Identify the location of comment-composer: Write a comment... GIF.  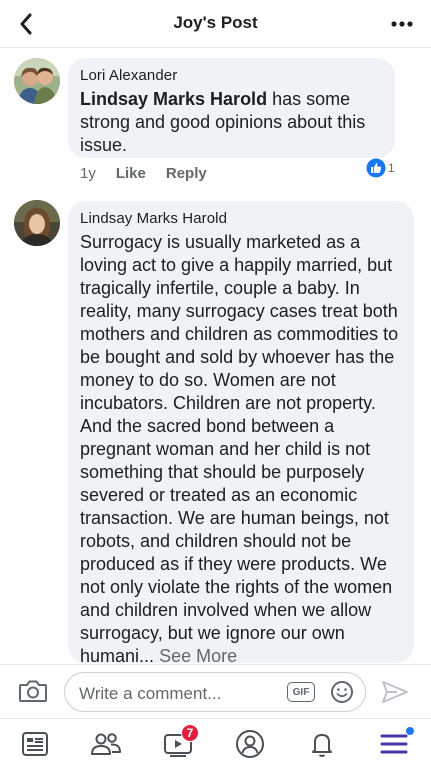
(215, 691).